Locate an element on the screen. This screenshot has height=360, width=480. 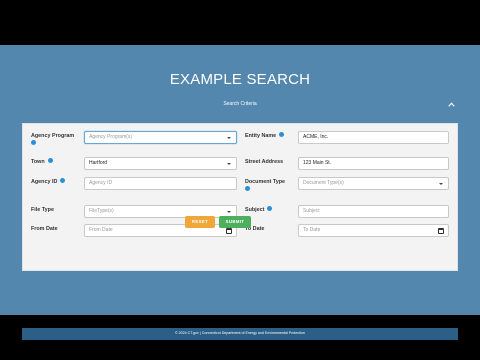
chevron-up-icon is located at coordinates (451, 104).